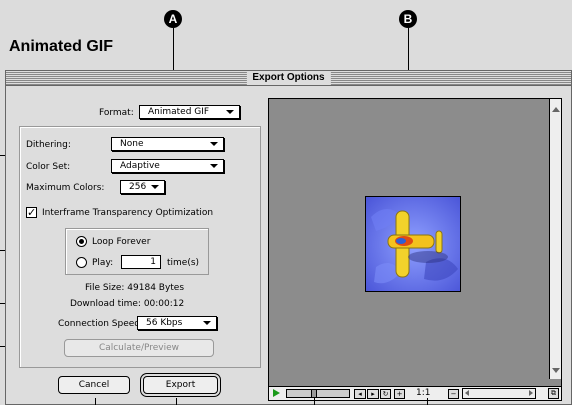  I want to click on times-label: time(s), so click(183, 263).